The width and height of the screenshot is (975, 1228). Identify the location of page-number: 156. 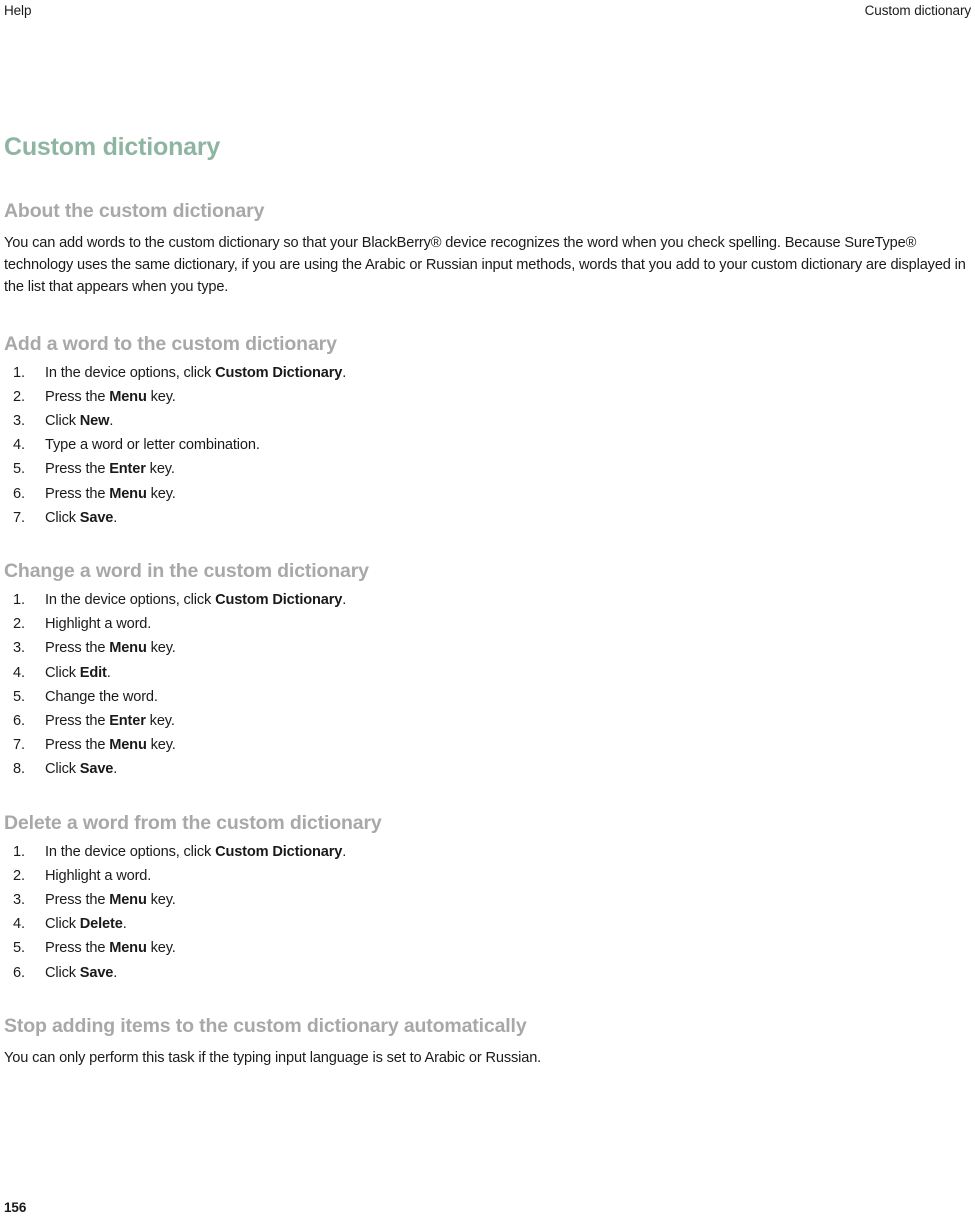
(15, 1207).